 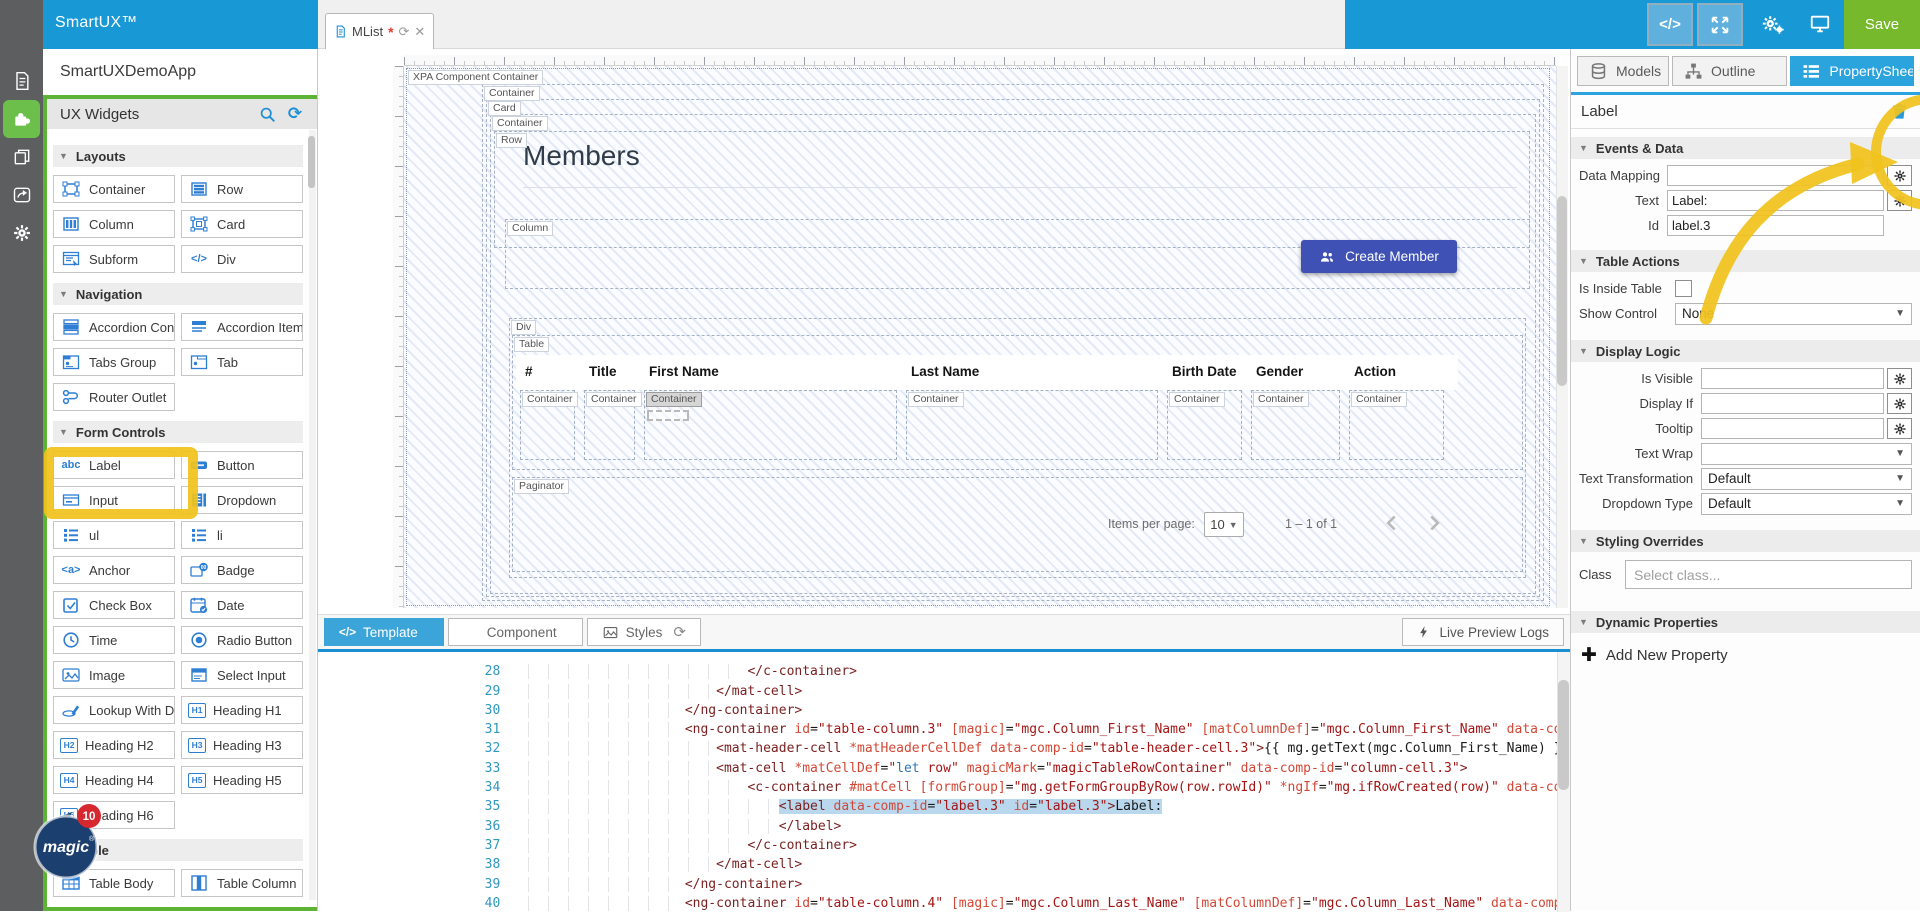 What do you see at coordinates (180, 74) in the screenshot?
I see `app-name: SmartUXDemoApp` at bounding box center [180, 74].